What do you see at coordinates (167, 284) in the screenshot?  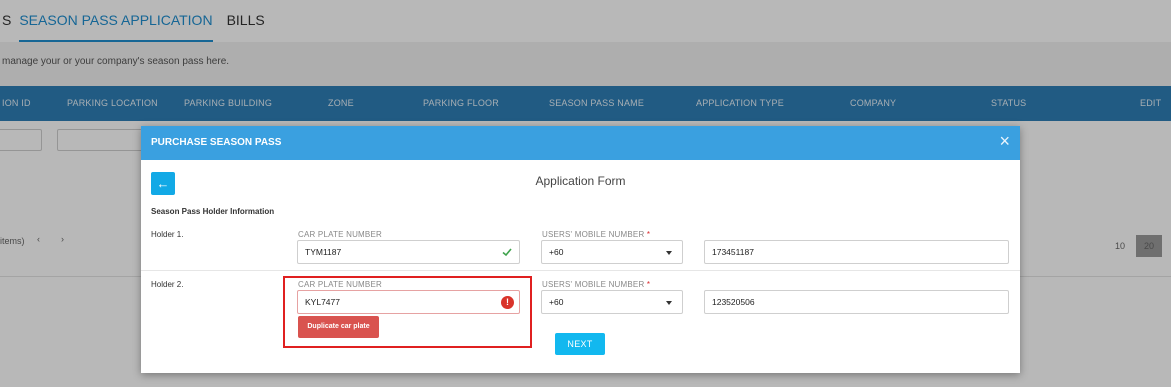 I see `holder-2-label: Holder 2.` at bounding box center [167, 284].